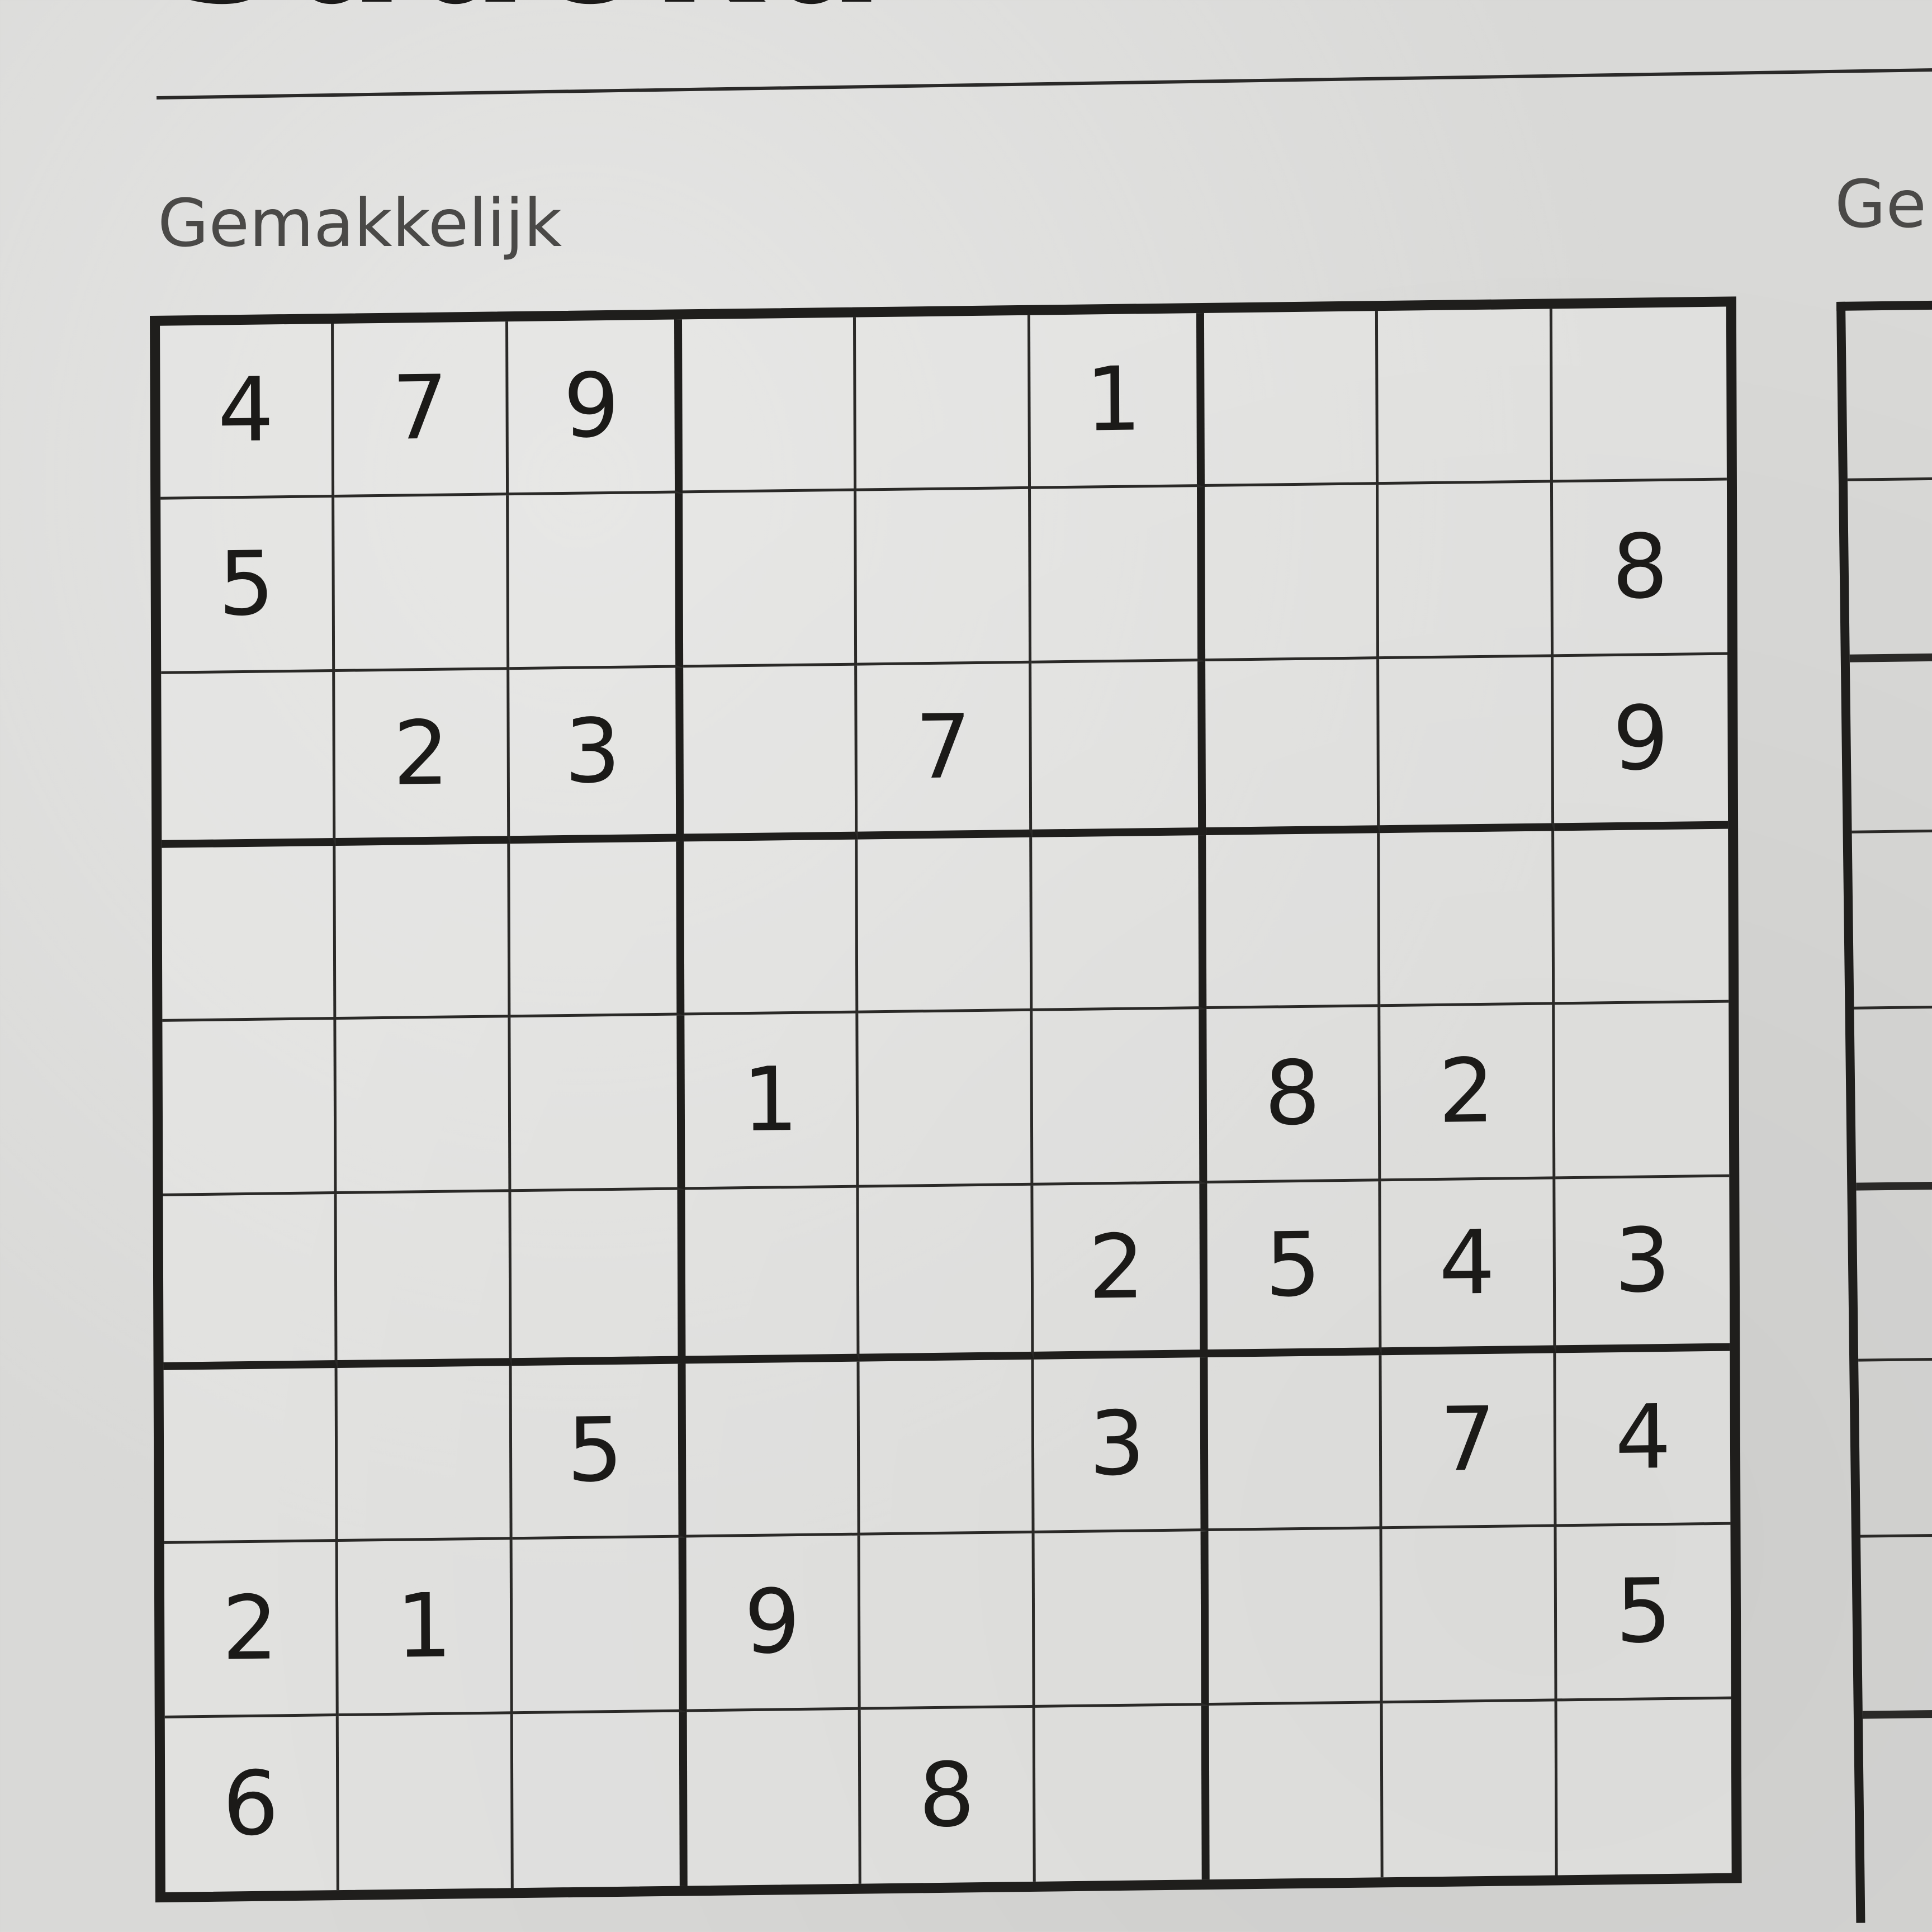 Image resolution: width=1932 pixels, height=1932 pixels. What do you see at coordinates (595, 407) in the screenshot?
I see `sudoku-cell-r1c3: 9` at bounding box center [595, 407].